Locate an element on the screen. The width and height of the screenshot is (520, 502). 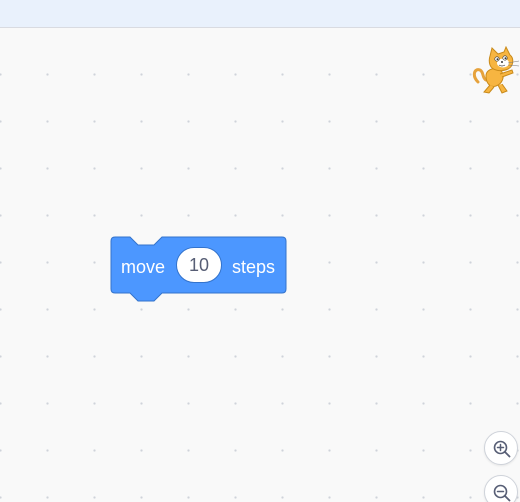
block-label-move: move is located at coordinates (143, 267).